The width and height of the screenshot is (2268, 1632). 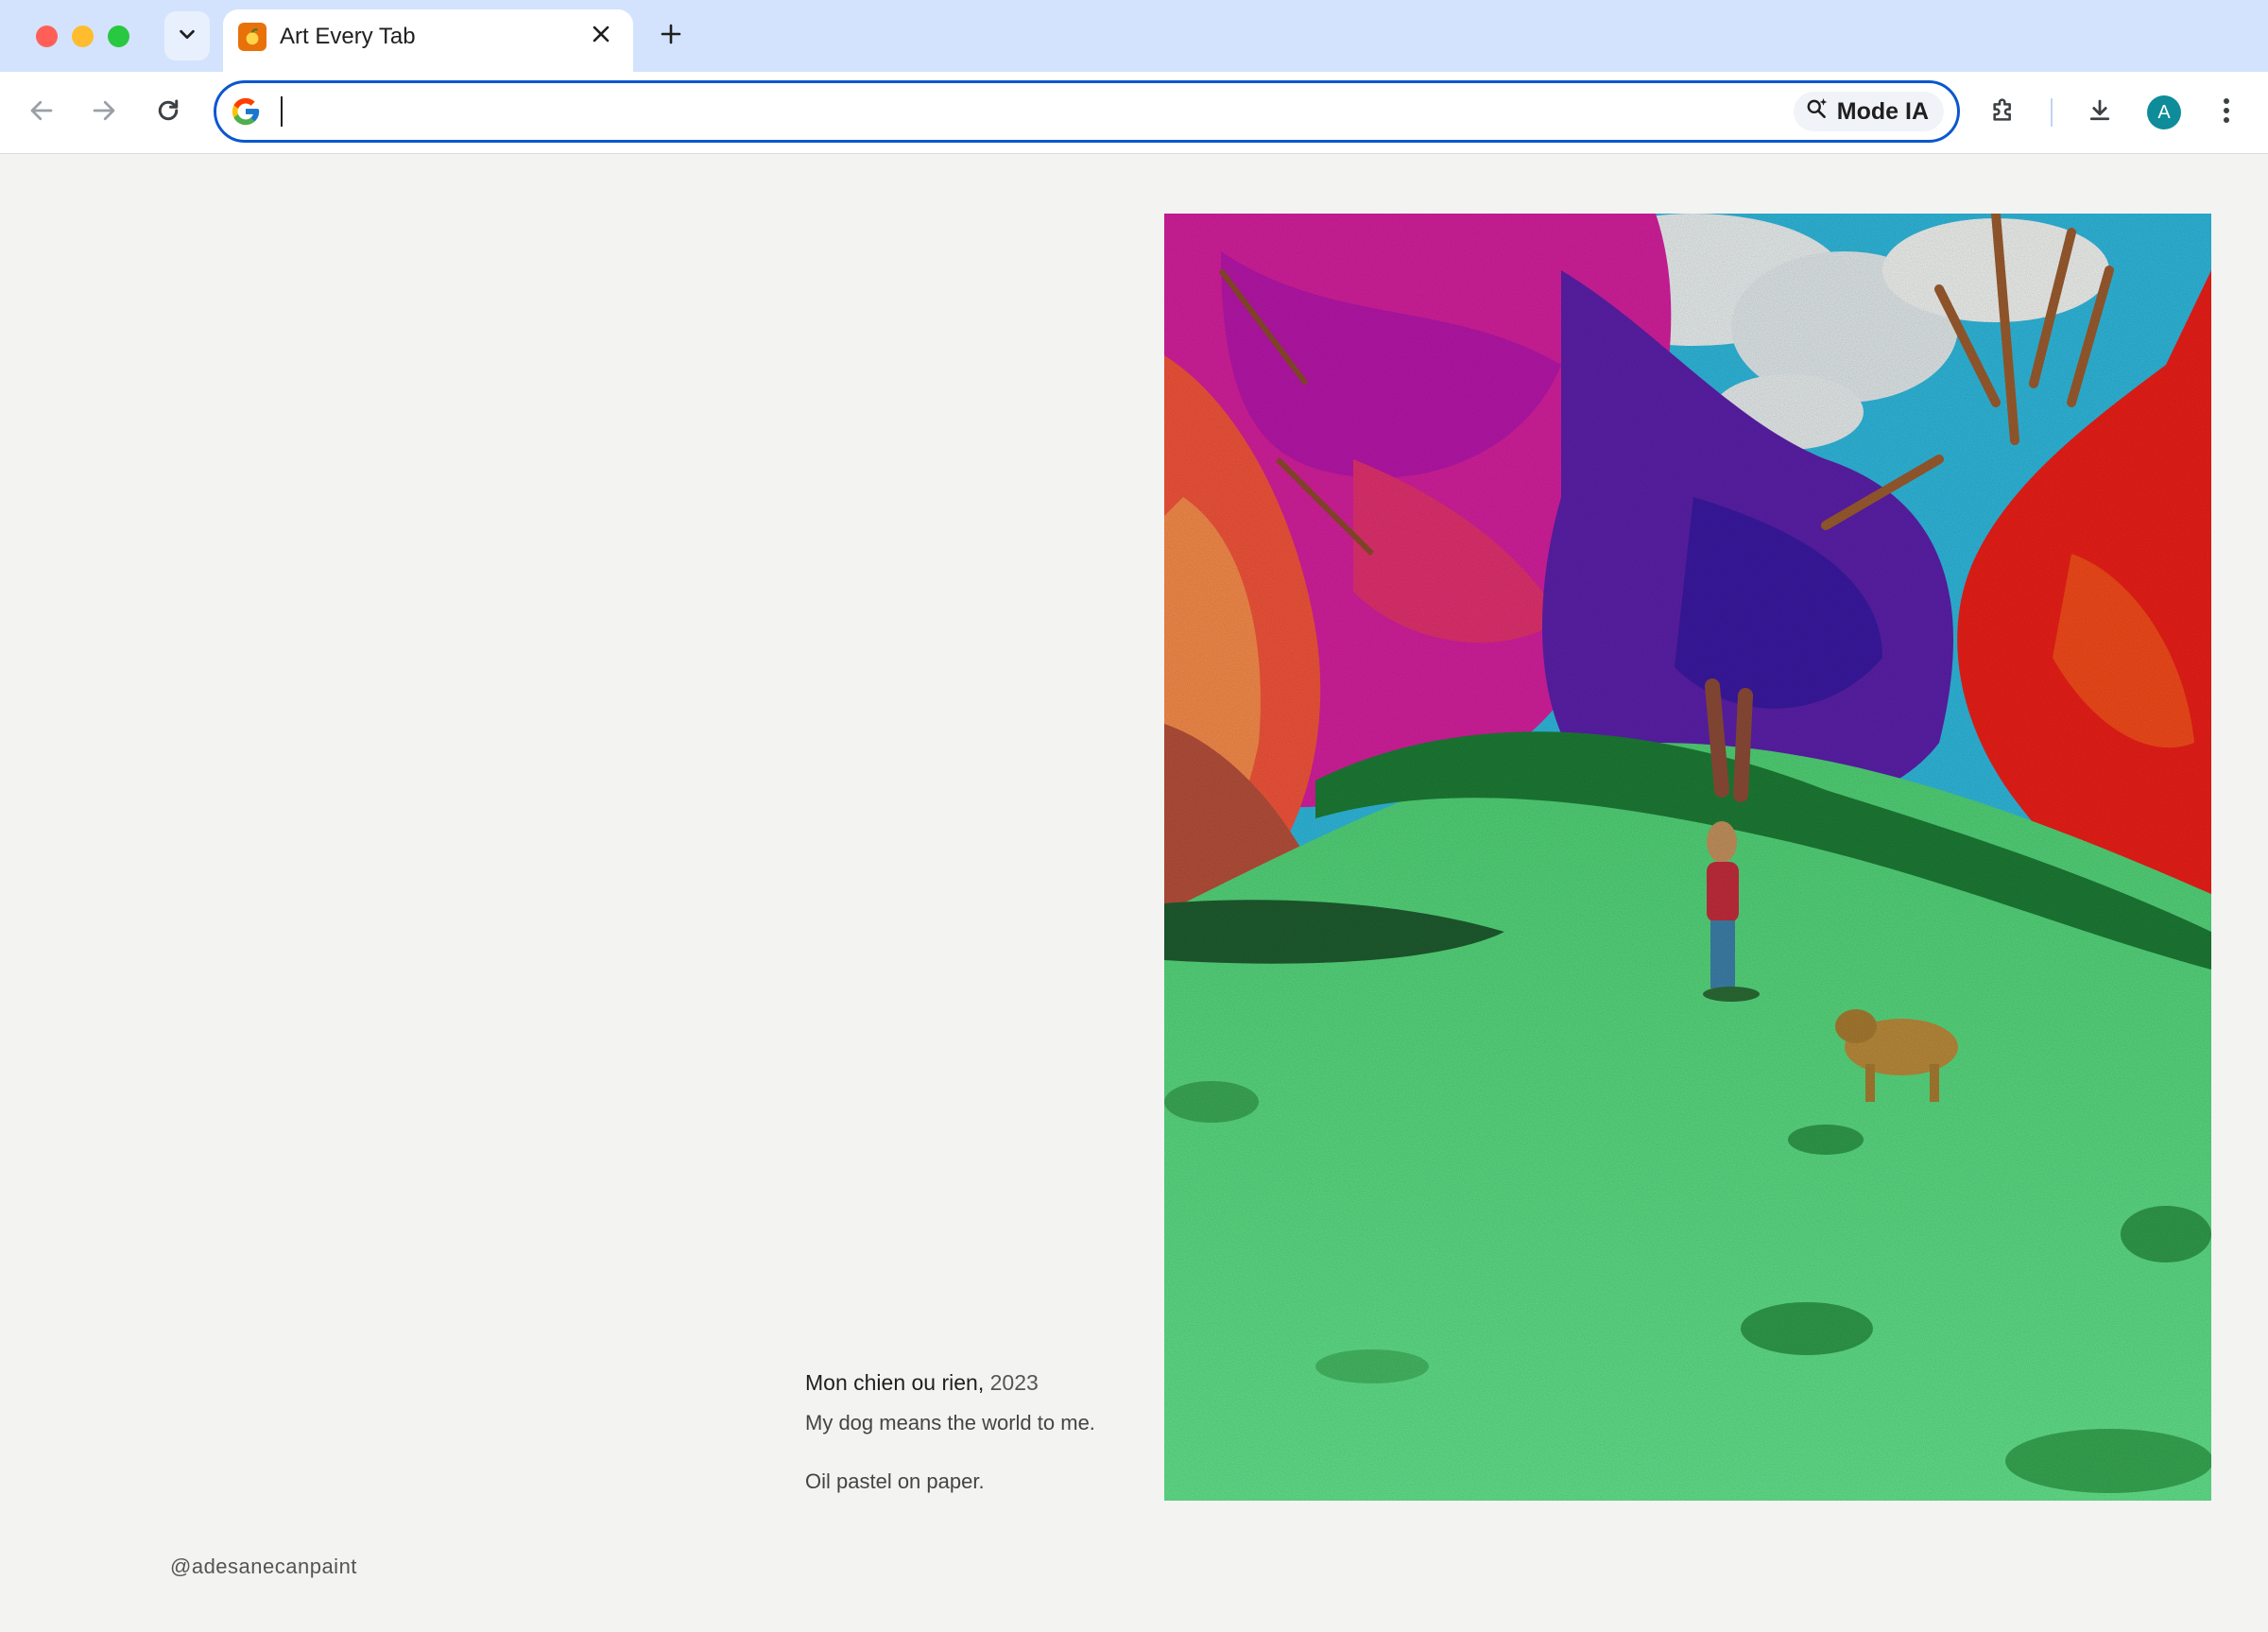 What do you see at coordinates (83, 36) in the screenshot?
I see `window-minimize-button` at bounding box center [83, 36].